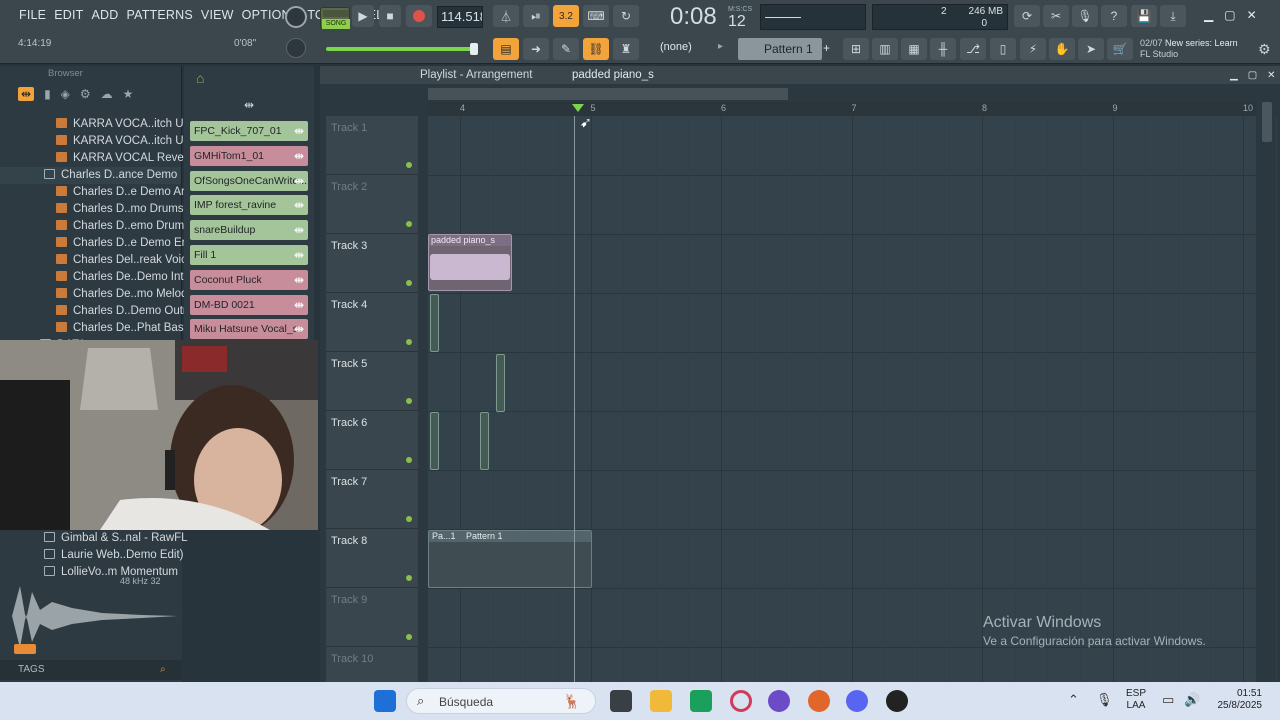  Describe the element at coordinates (95, 192) in the screenshot. I see `browser-file: Charles D..e Demo Arp` at that location.